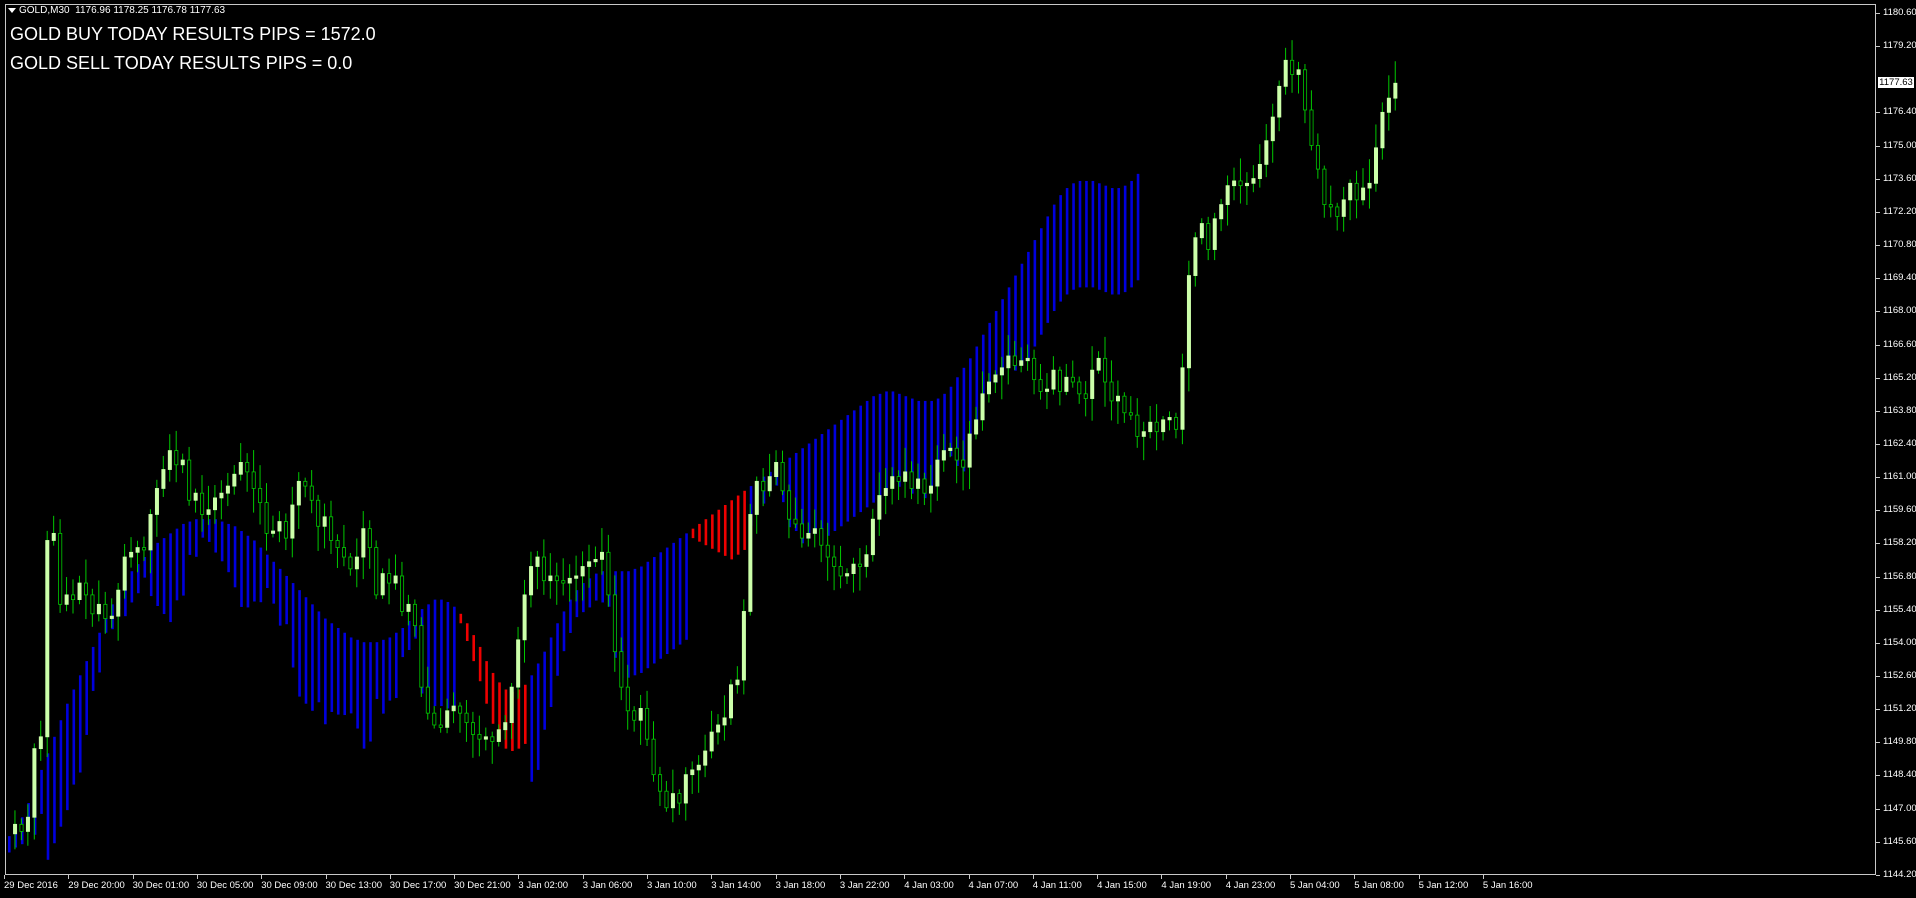  What do you see at coordinates (1899, 609) in the screenshot?
I see `price-tick-label: 1155.40` at bounding box center [1899, 609].